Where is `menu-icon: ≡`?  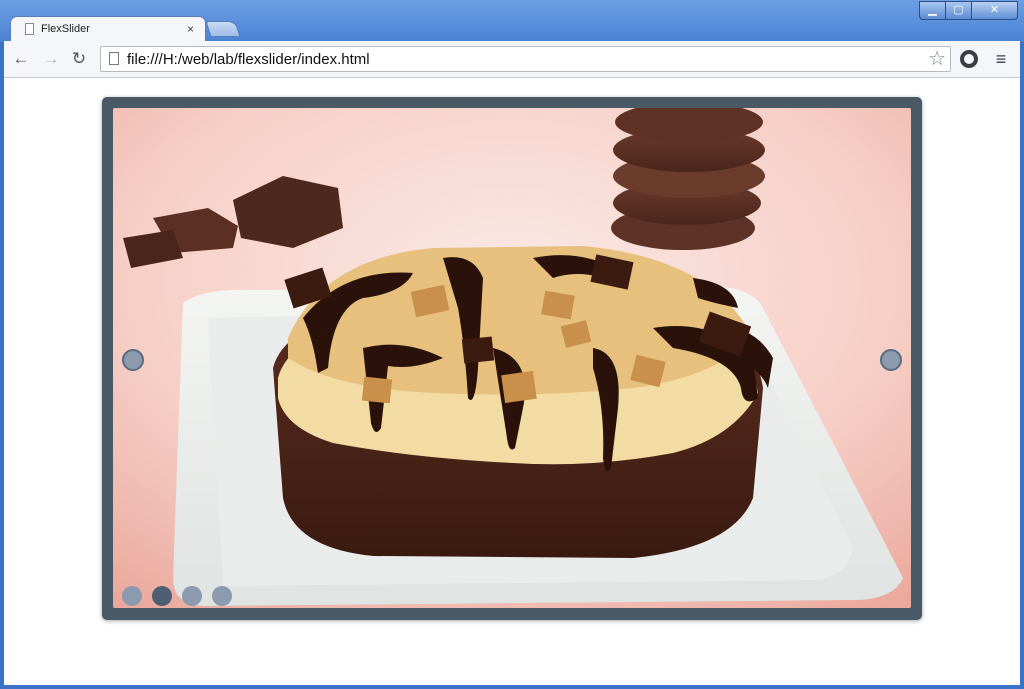 menu-icon: ≡ is located at coordinates (1001, 59).